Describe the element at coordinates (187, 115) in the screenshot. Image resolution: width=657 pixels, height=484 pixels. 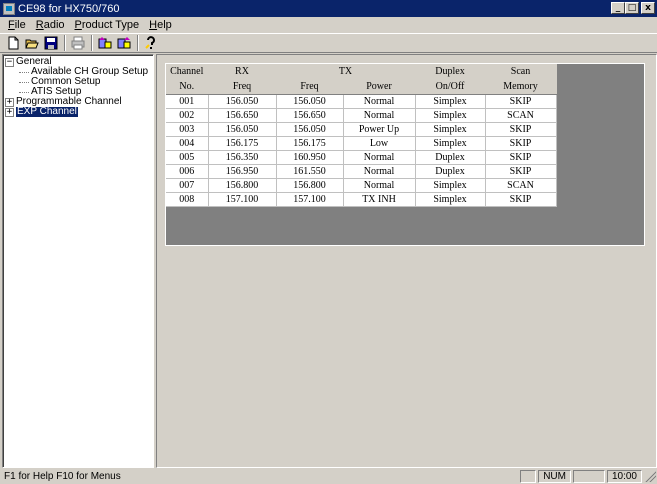
I see `cell-channel: 002` at that location.